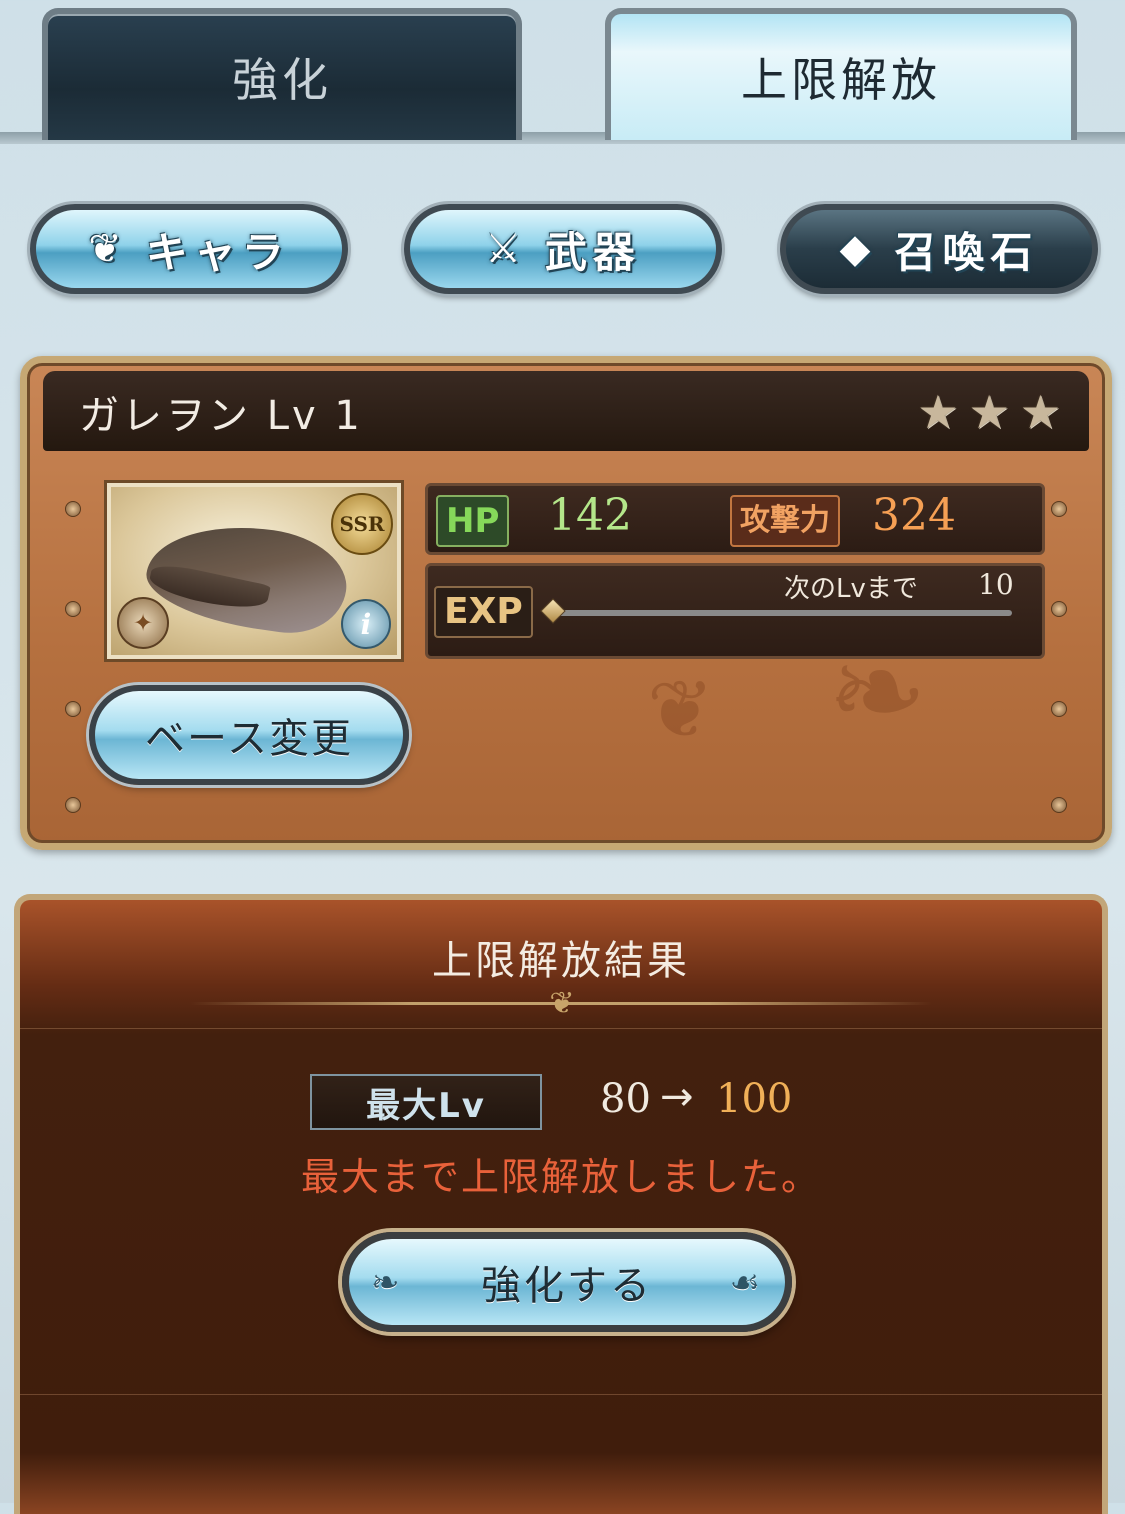  What do you see at coordinates (387, 1283) in the screenshot?
I see `flourish-icon: ❧` at bounding box center [387, 1283].